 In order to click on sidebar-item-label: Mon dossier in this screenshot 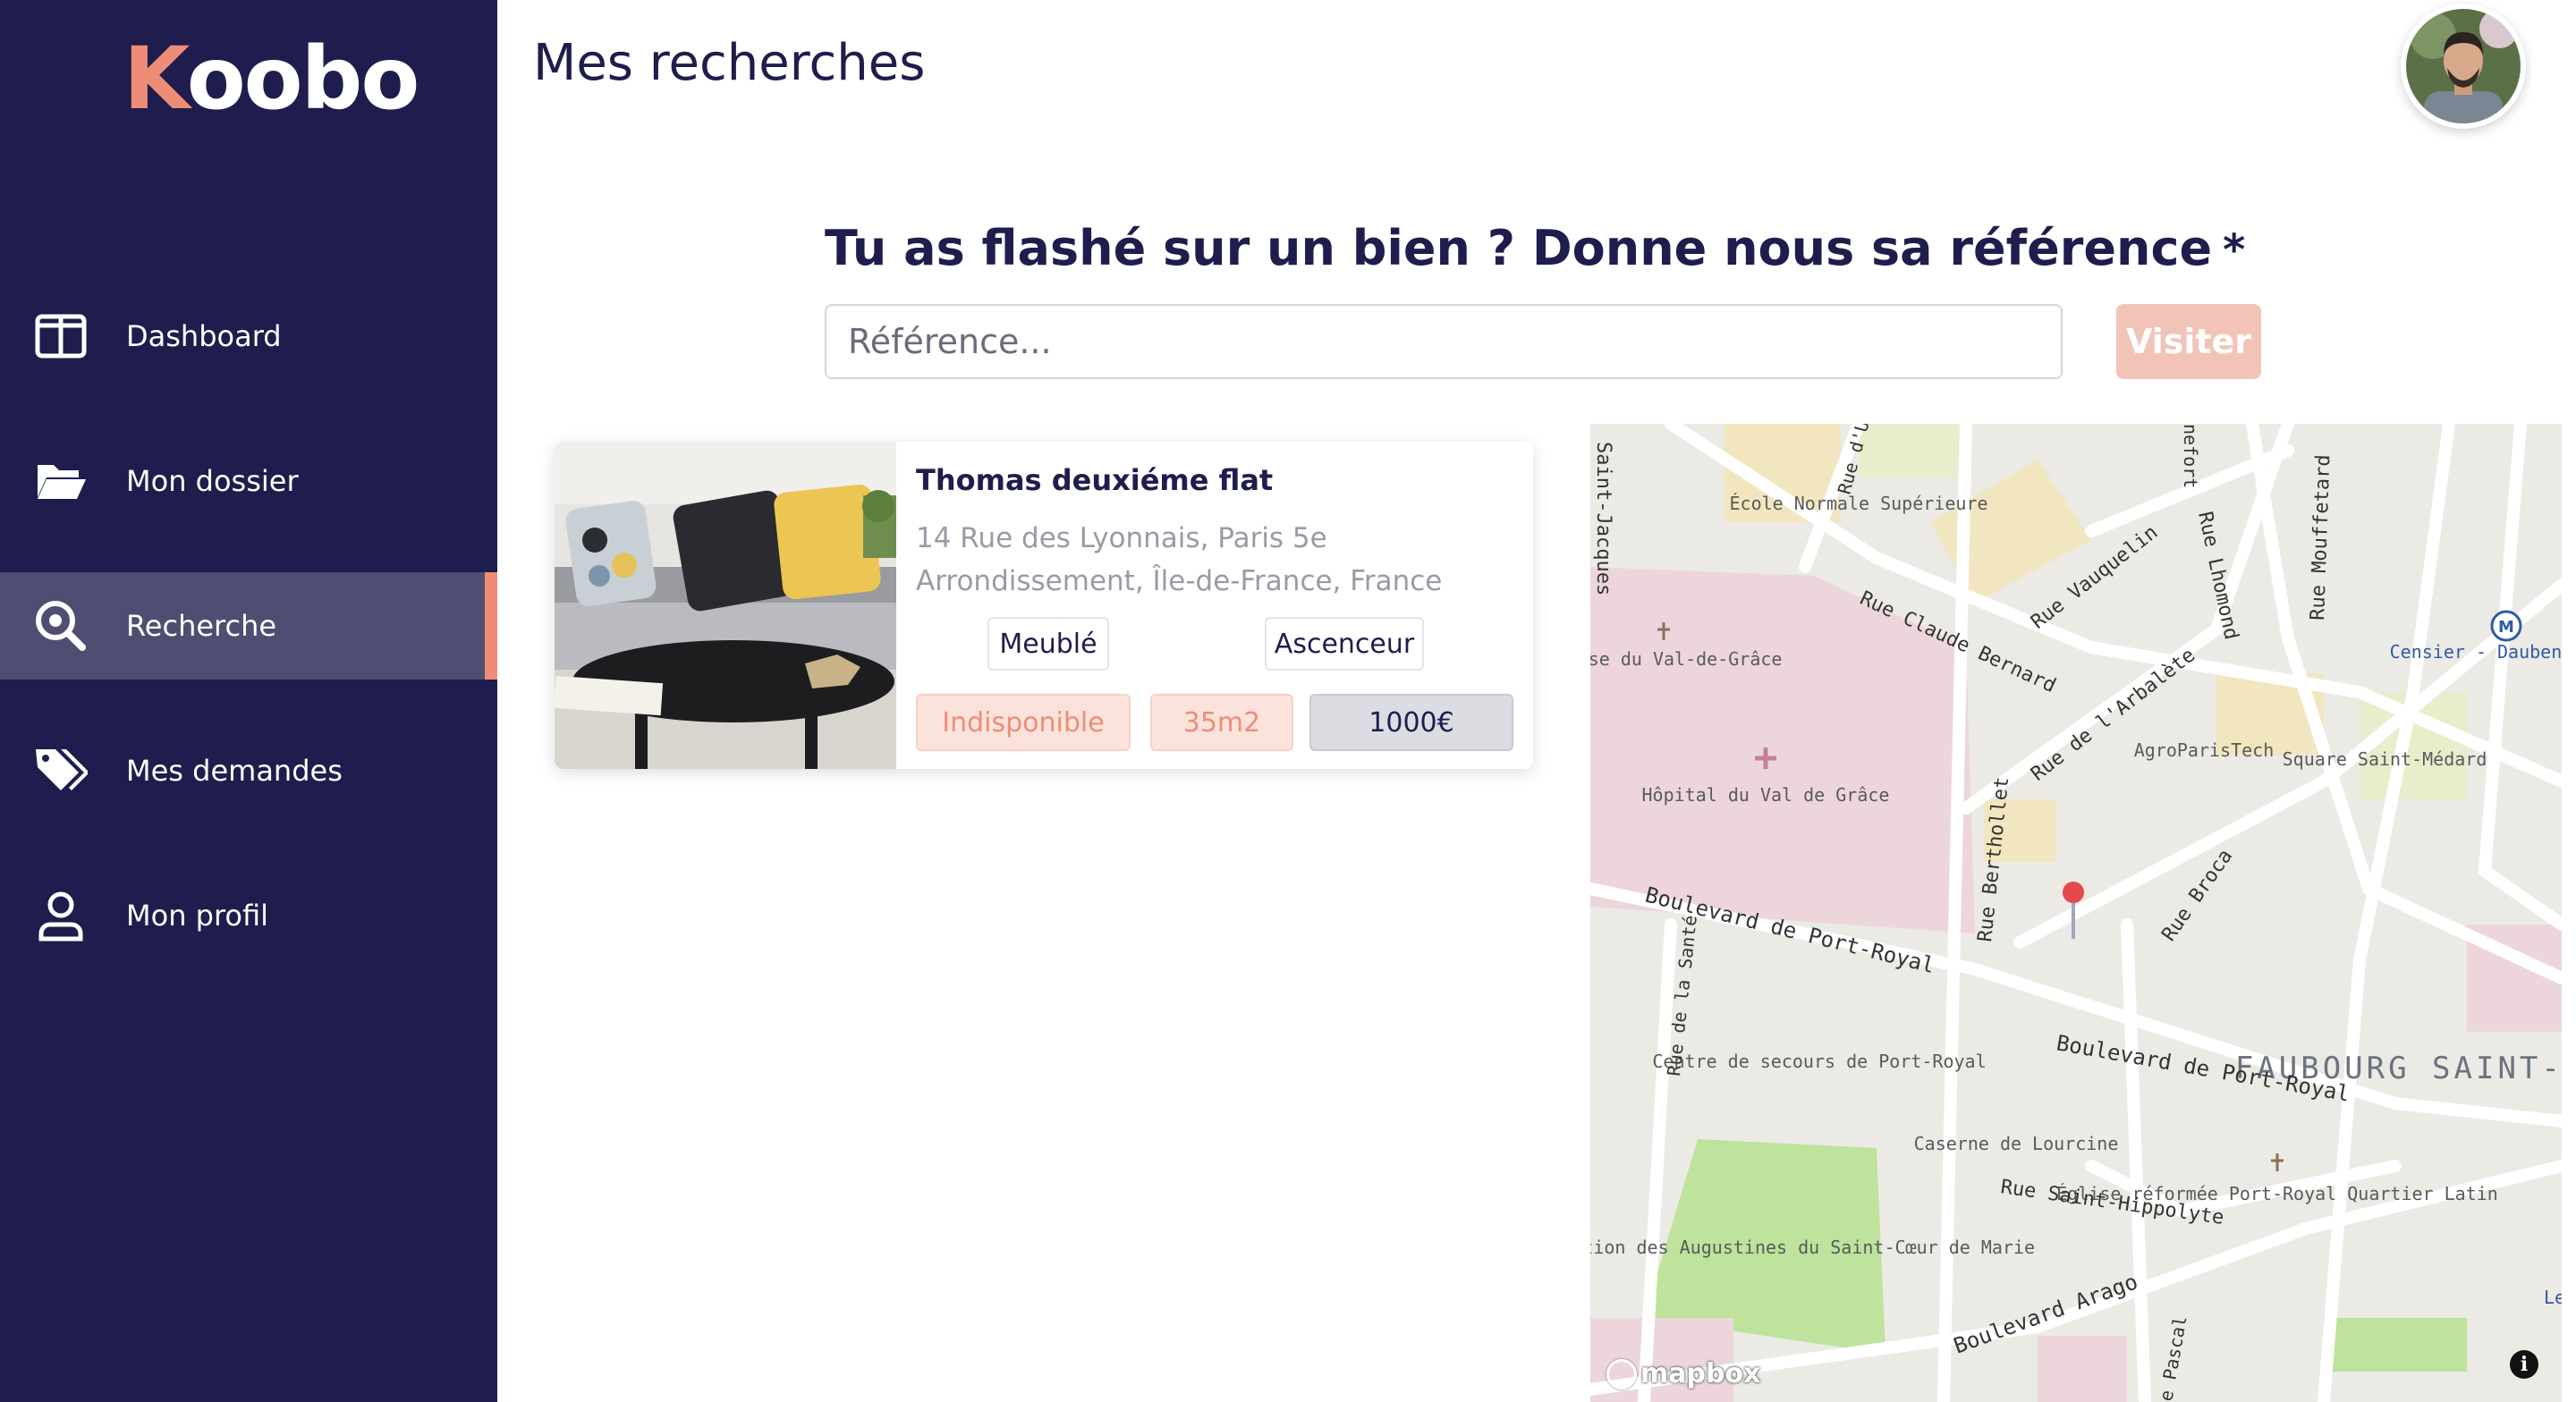, I will do `click(212, 481)`.